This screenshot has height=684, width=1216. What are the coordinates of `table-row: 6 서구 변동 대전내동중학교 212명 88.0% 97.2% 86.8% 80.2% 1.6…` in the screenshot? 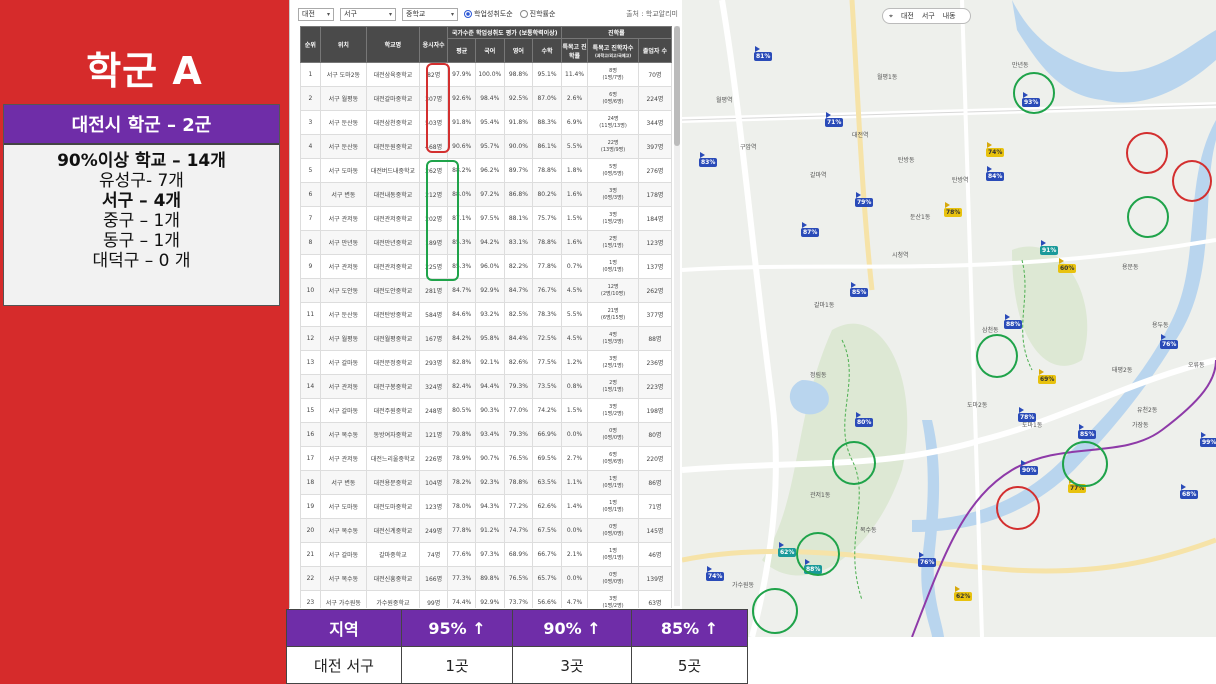 It's located at (486, 194).